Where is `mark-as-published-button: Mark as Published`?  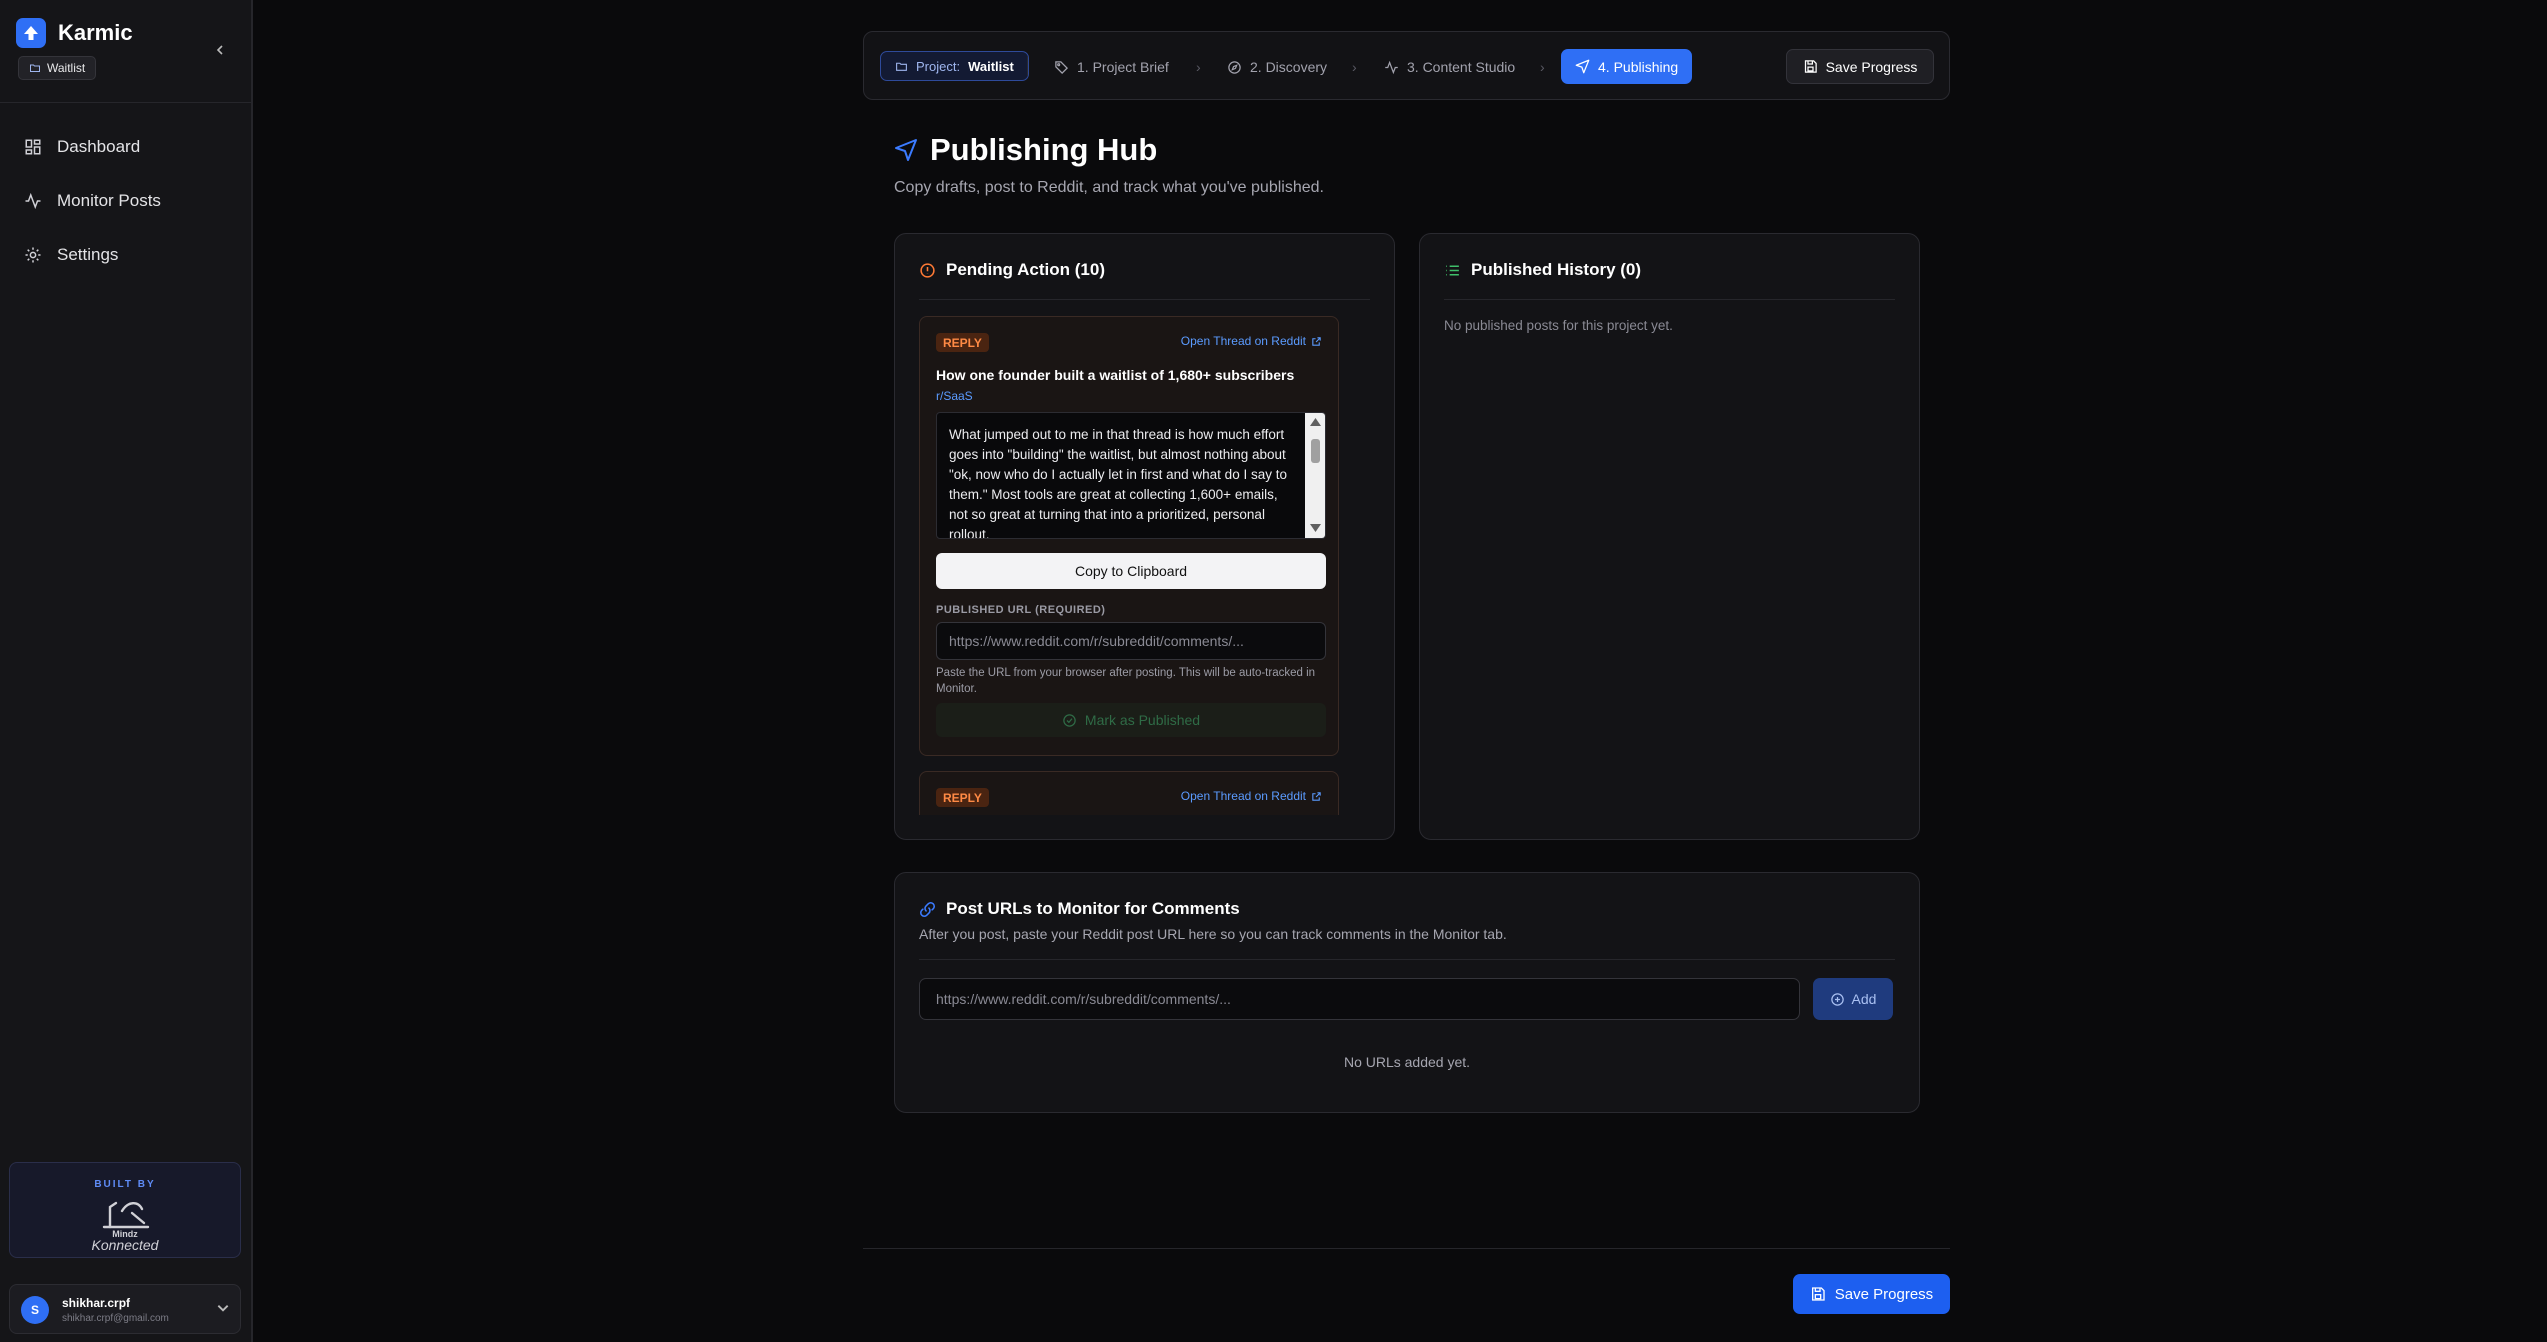
mark-as-published-button: Mark as Published is located at coordinates (1131, 720).